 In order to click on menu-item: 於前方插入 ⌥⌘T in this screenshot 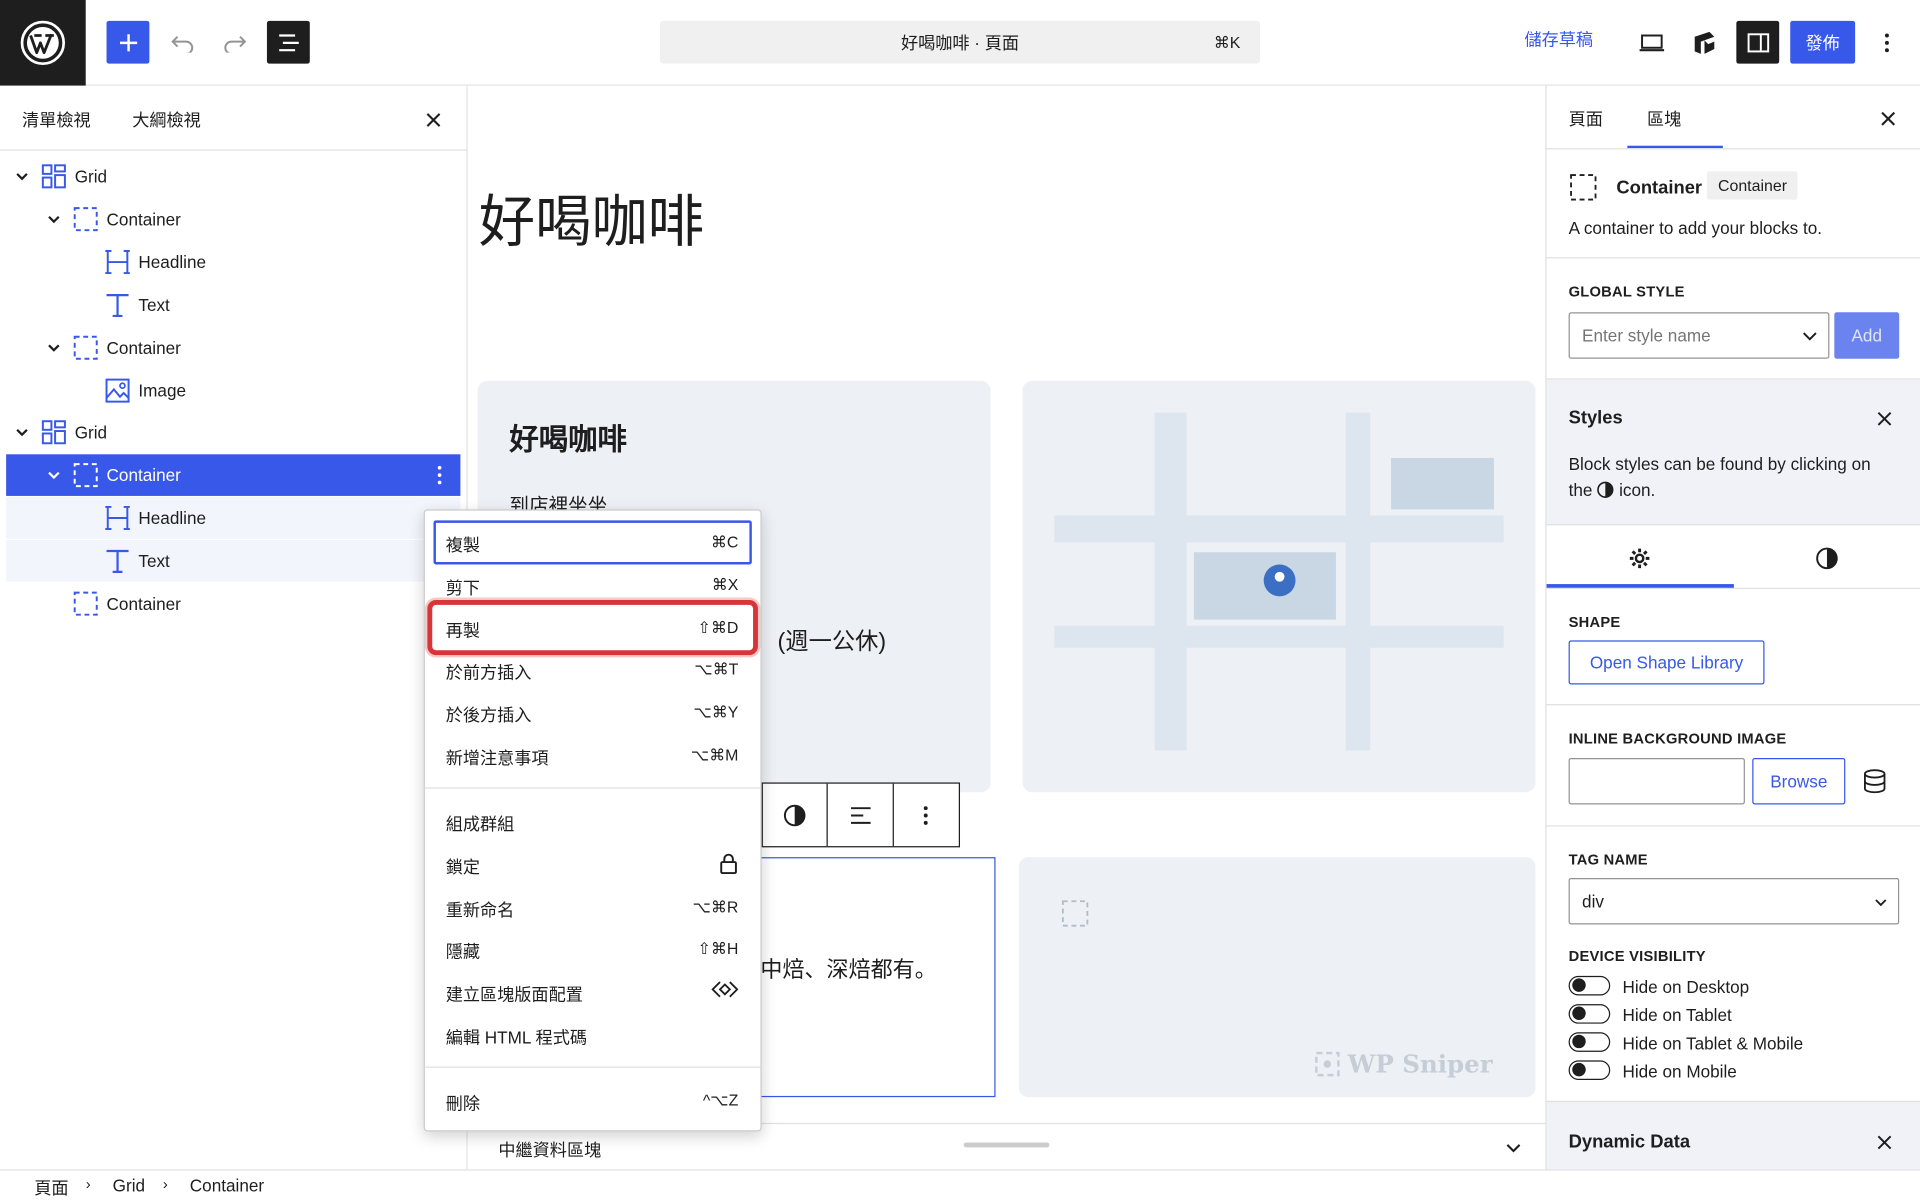, I will do `click(593, 669)`.